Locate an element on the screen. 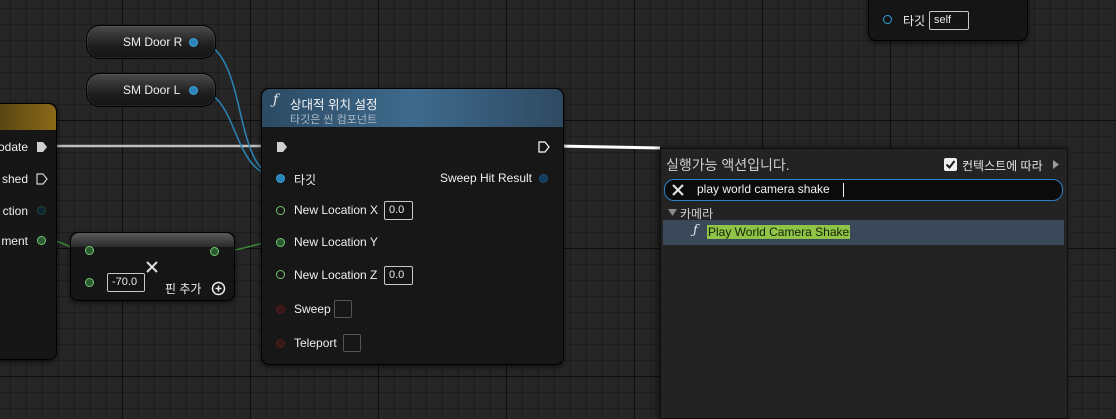 Image resolution: width=1116 pixels, height=419 pixels. action-menu-title: 실행가능 액션입니다. is located at coordinates (728, 165).